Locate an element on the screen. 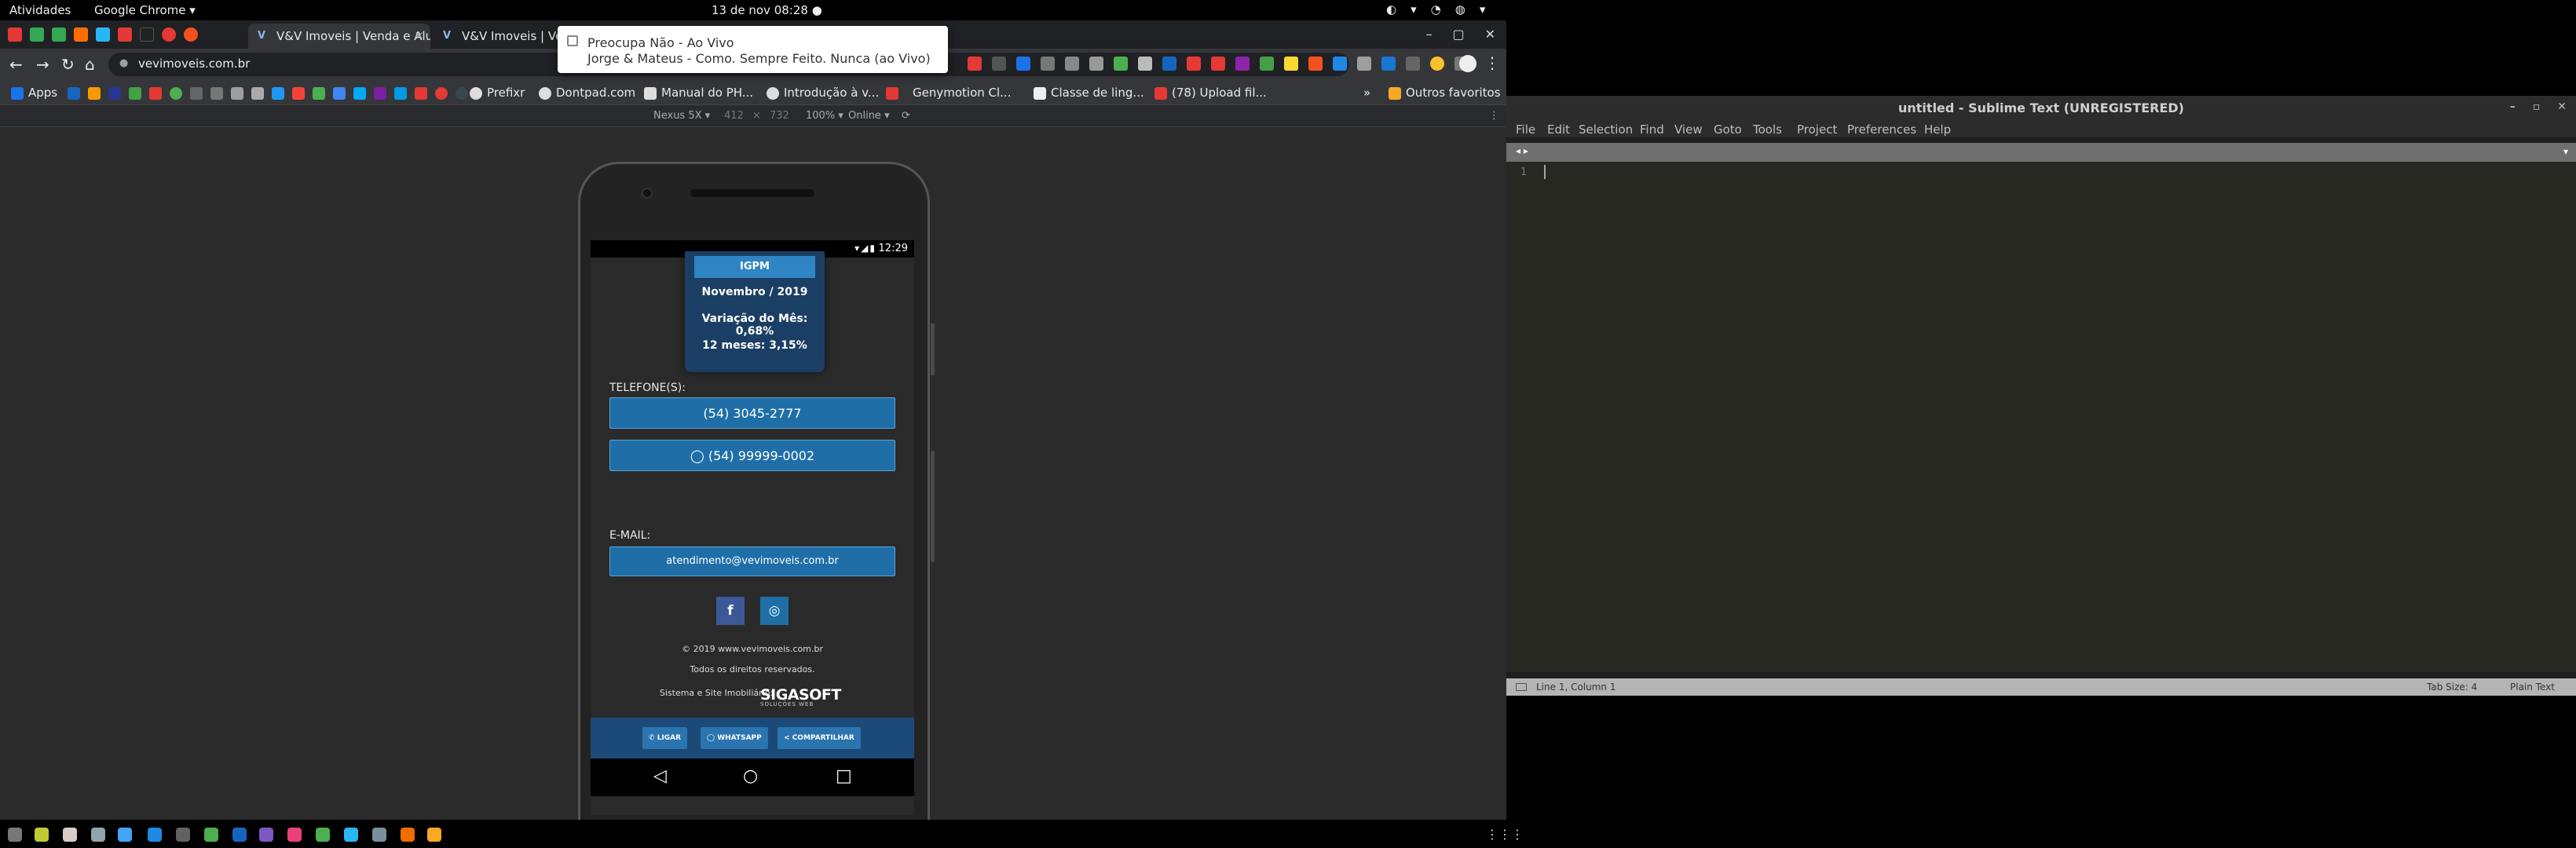 This screenshot has width=2576, height=848. facebook-icon: f is located at coordinates (731, 611).